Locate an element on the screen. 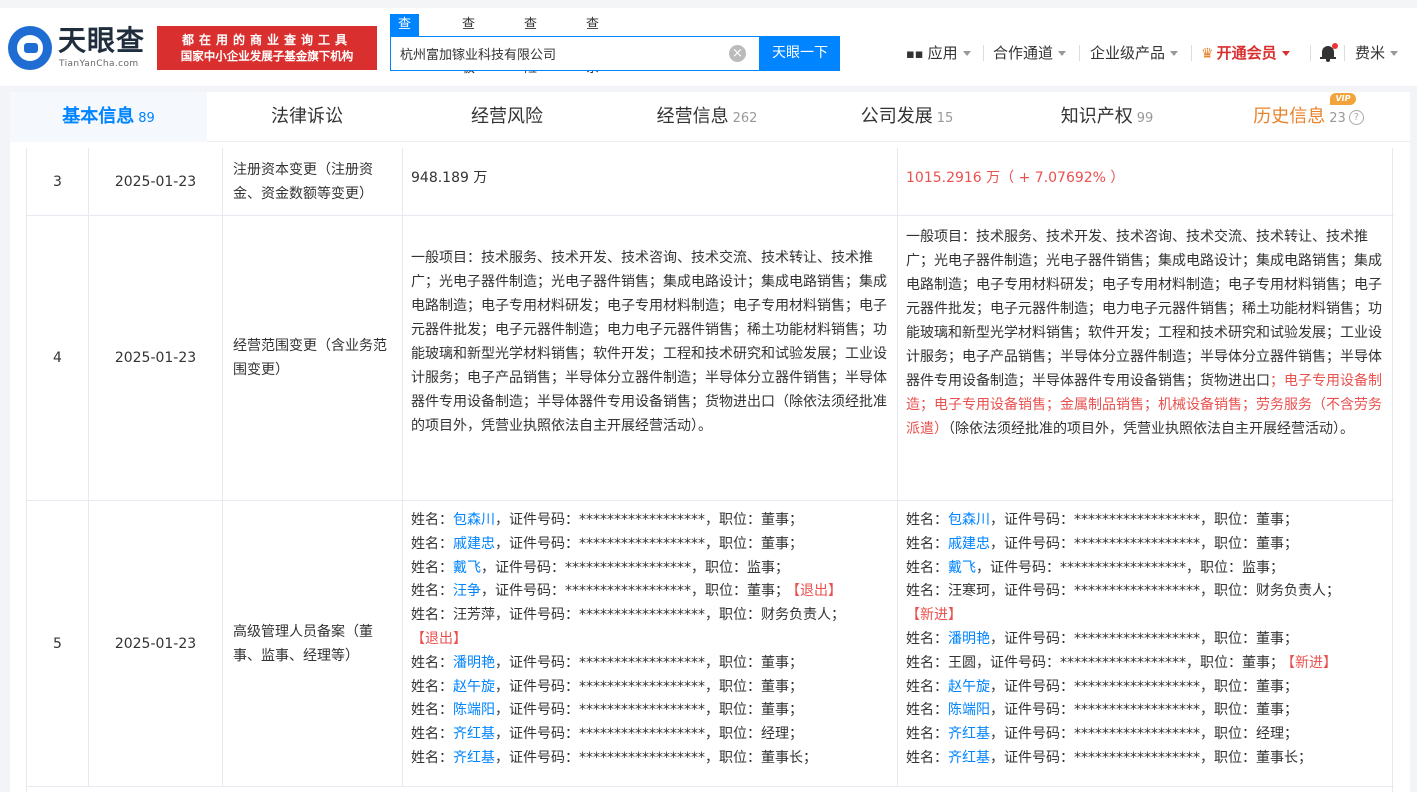 The width and height of the screenshot is (1417, 792). row-number: 4 is located at coordinates (58, 358).